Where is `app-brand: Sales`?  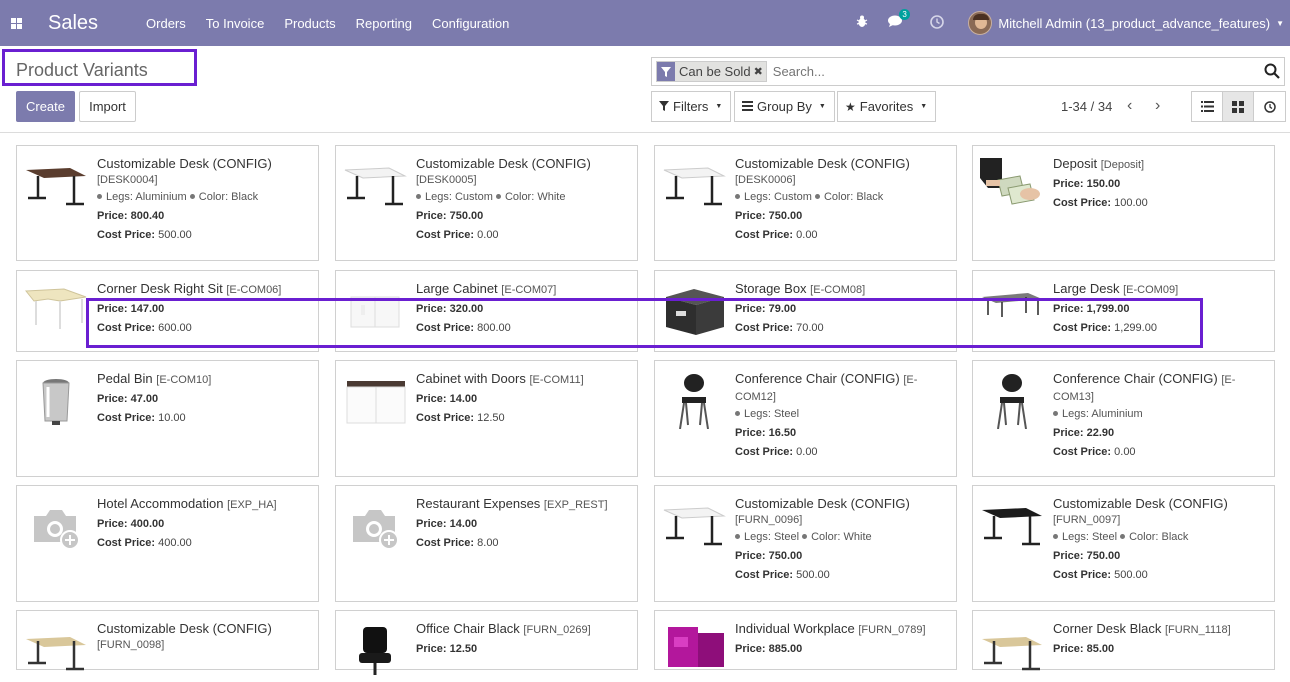 app-brand: Sales is located at coordinates (73, 23).